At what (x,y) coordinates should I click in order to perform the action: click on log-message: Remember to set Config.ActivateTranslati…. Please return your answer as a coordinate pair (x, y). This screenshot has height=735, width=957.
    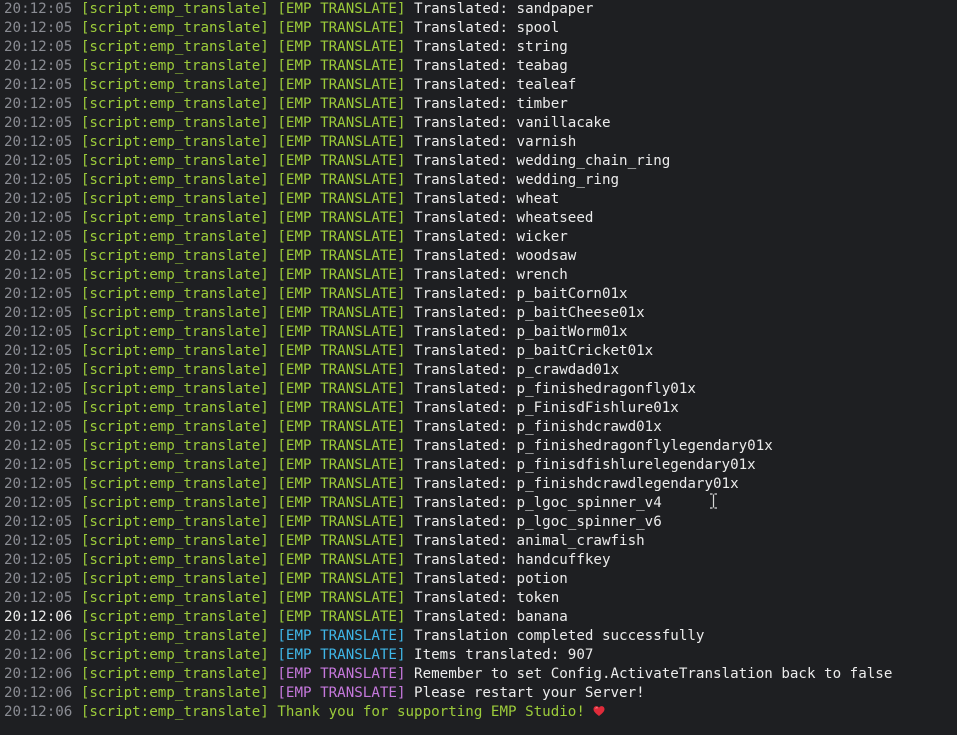
    Looking at the image, I should click on (653, 674).